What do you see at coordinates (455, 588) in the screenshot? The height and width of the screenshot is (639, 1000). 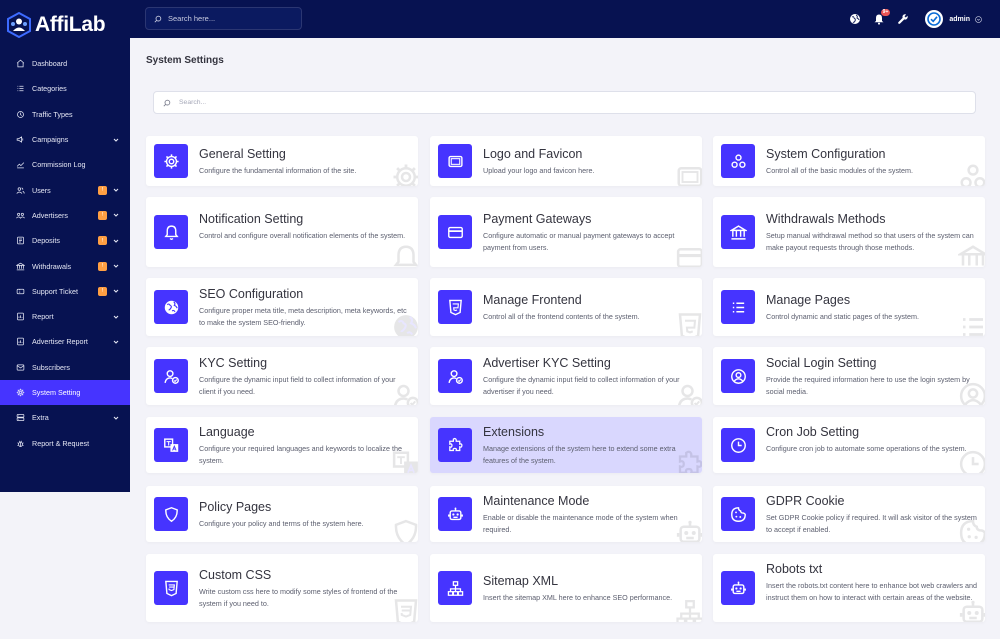 I see `sitemap-icon` at bounding box center [455, 588].